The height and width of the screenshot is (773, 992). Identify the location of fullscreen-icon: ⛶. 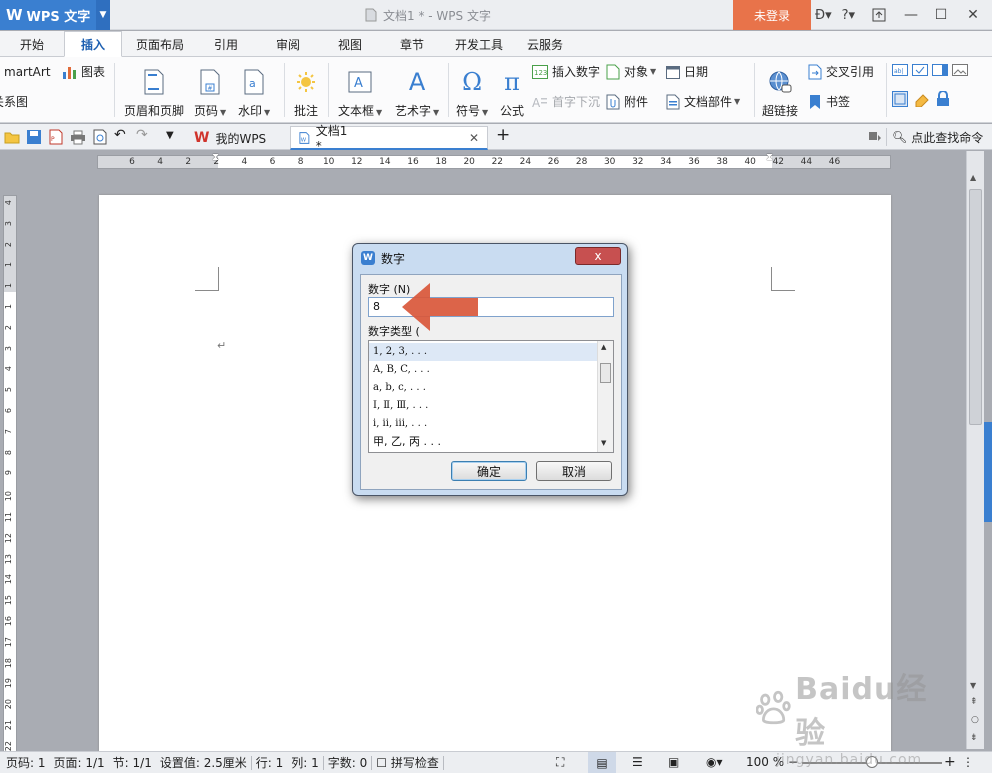
(560, 762).